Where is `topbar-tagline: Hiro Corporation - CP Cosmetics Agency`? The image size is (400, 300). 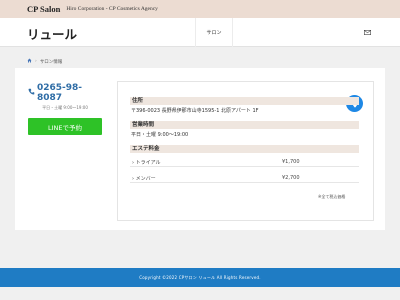
topbar-tagline: Hiro Corporation - CP Cosmetics Agency is located at coordinates (112, 9).